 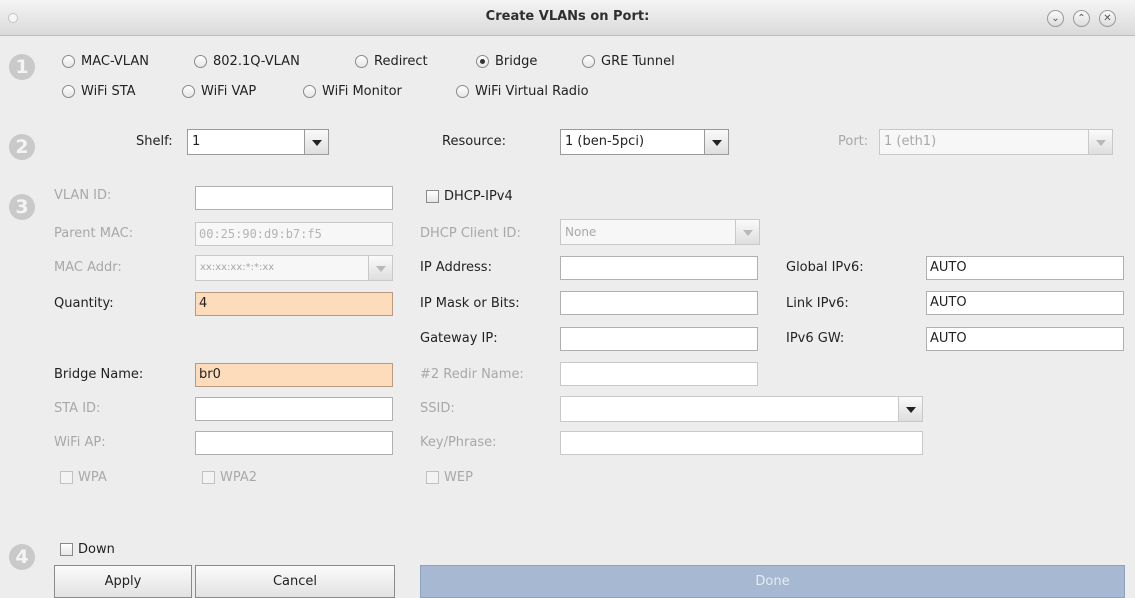 What do you see at coordinates (815, 338) in the screenshot?
I see `ipv6-gw-label: IPv6 GW:` at bounding box center [815, 338].